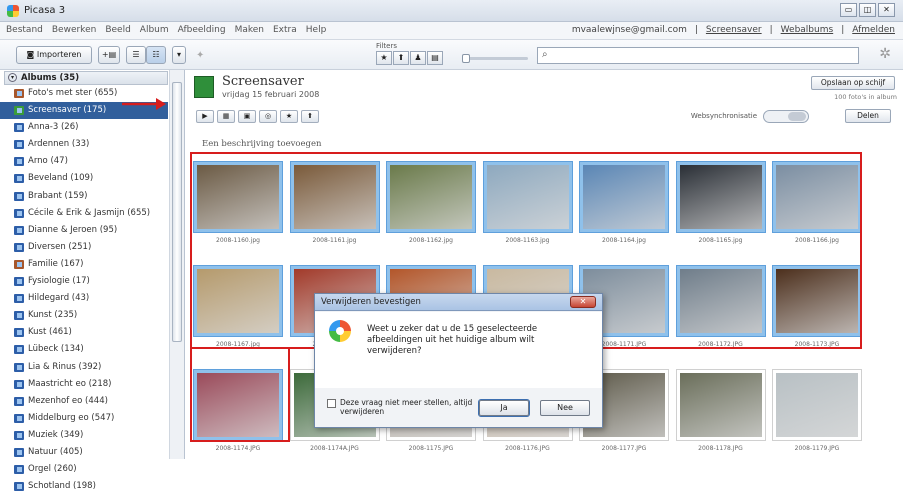  Describe the element at coordinates (84, 178) in the screenshot. I see `sidebar-item: Beveland (109)` at that location.